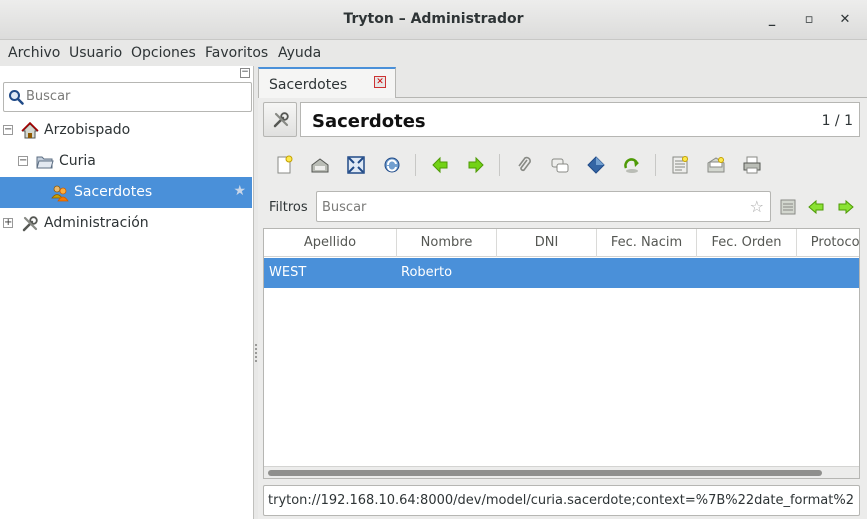 The width and height of the screenshot is (867, 519). Describe the element at coordinates (772, 20) in the screenshot. I see `minimize-button: _` at that location.